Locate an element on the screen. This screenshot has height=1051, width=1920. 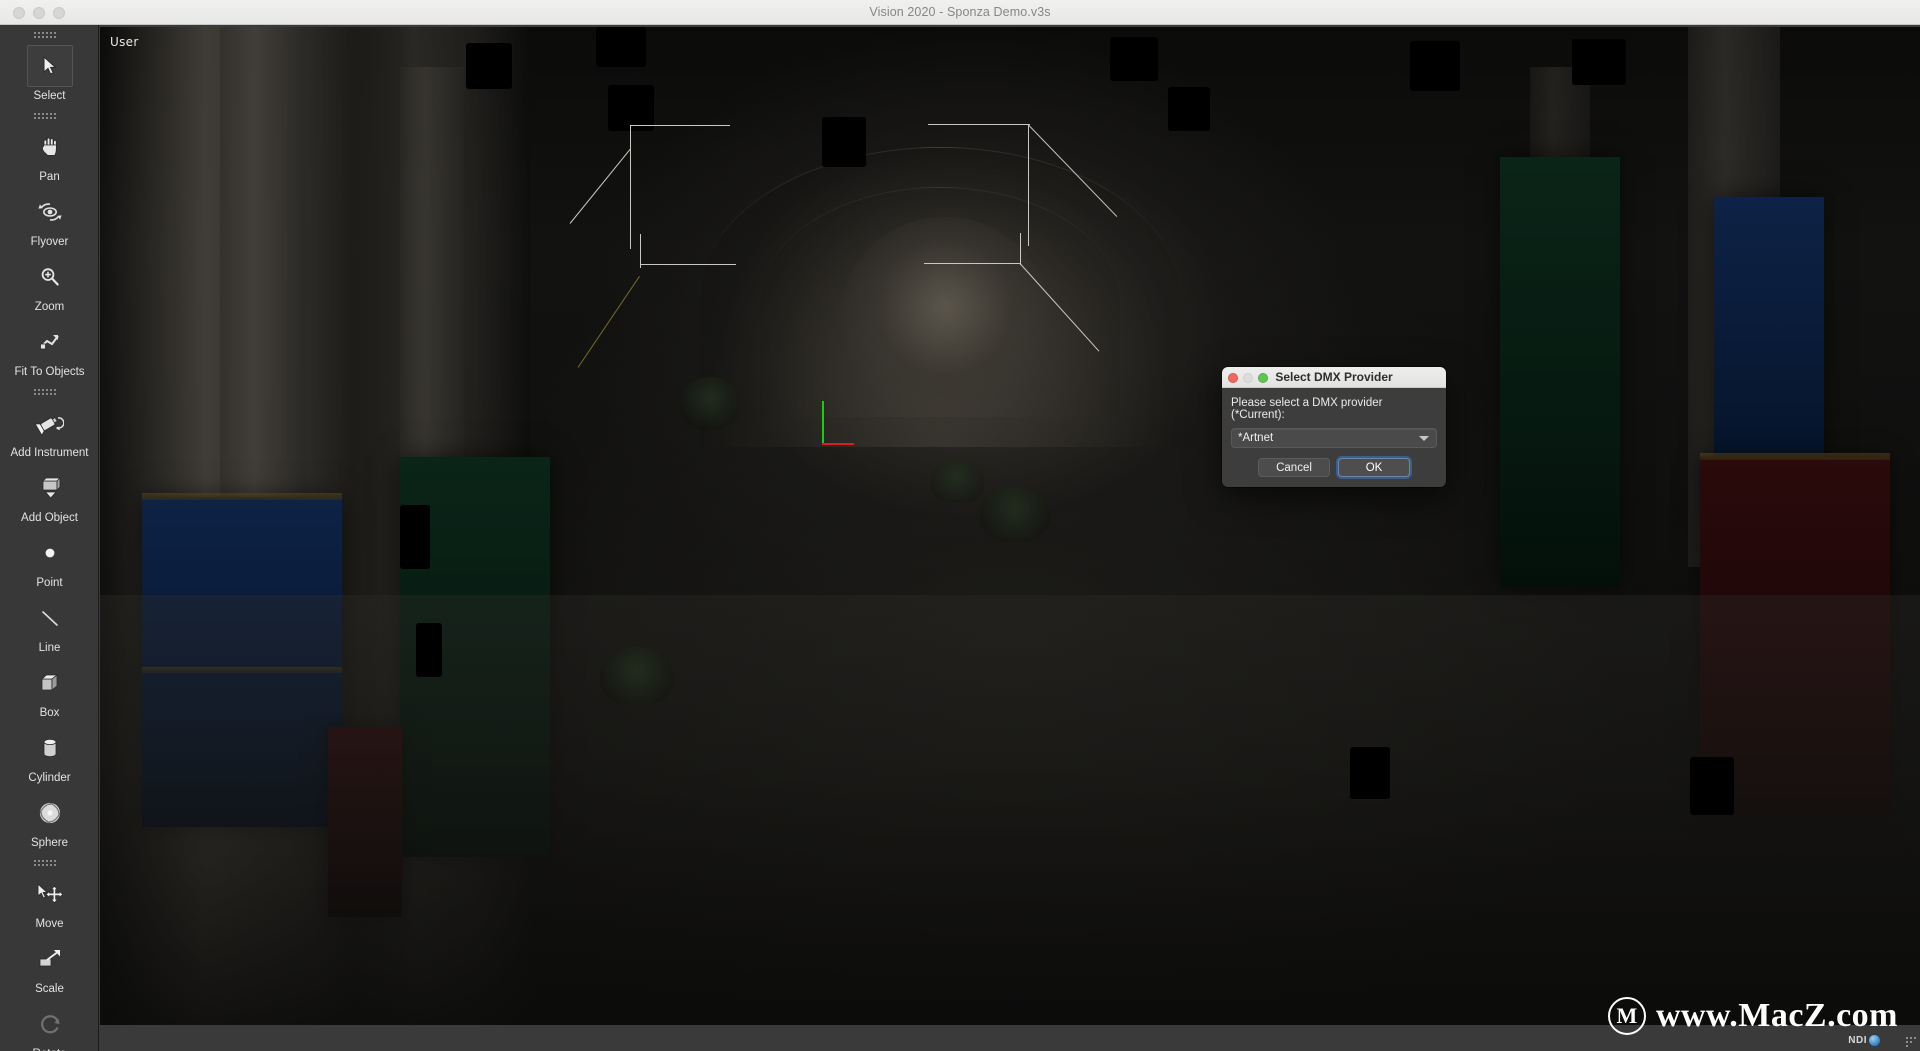
tool-fit-to-objects: Fit To Objects is located at coordinates (49, 351).